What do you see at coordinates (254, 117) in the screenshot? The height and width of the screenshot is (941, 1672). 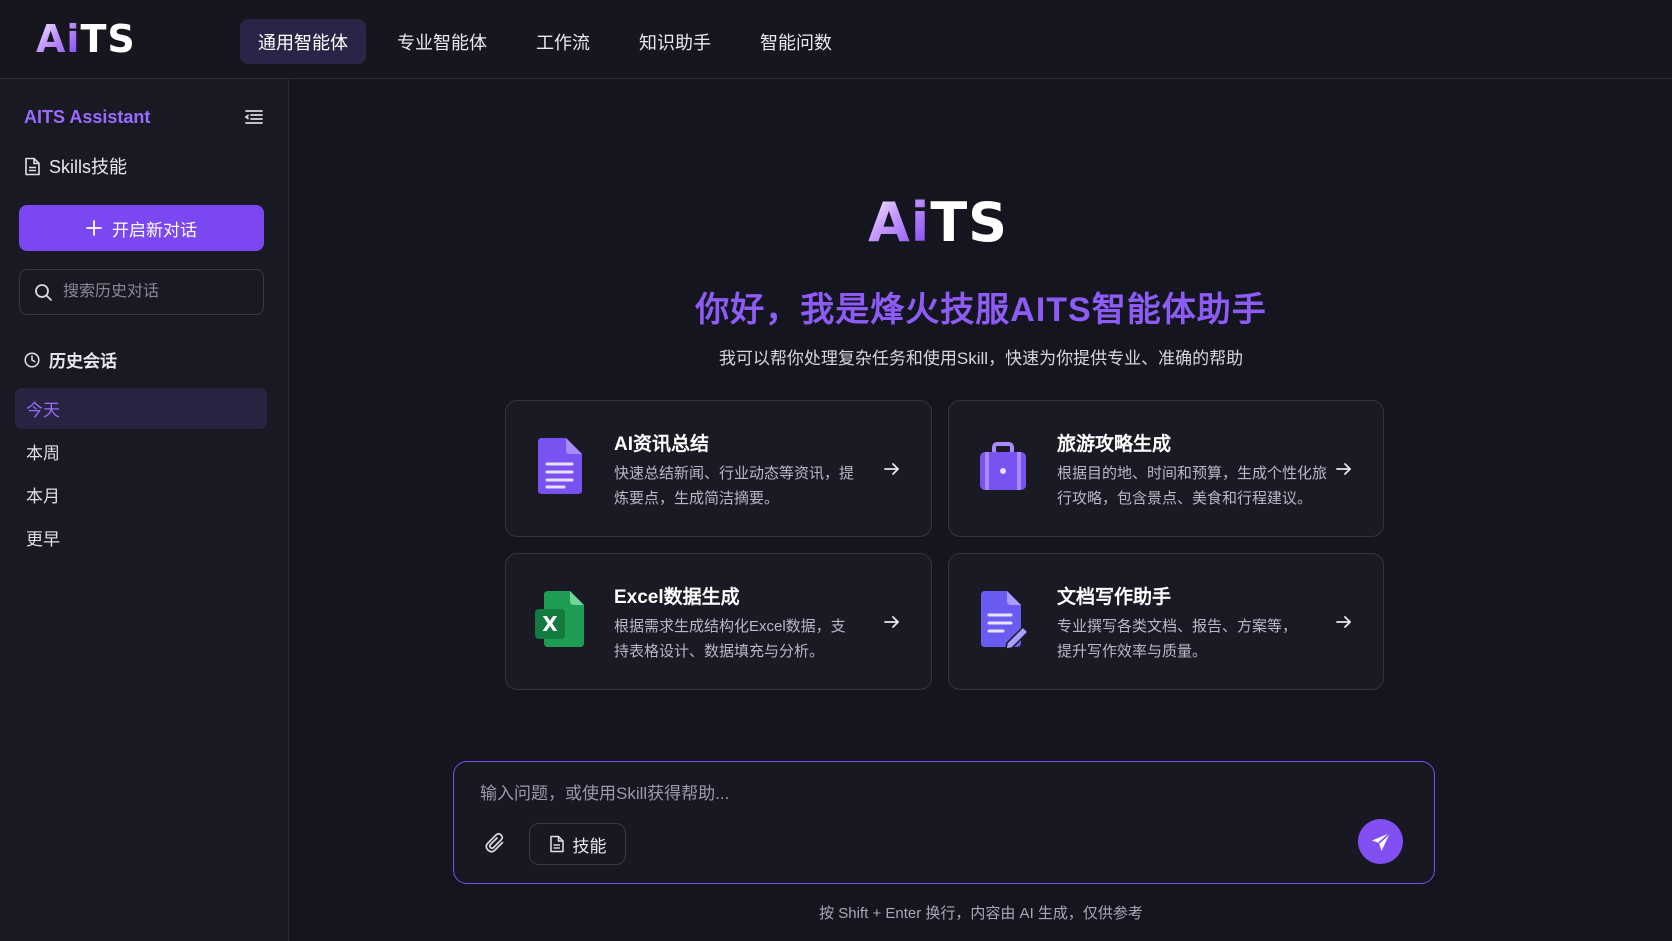 I see `collapse-sidebar-icon` at bounding box center [254, 117].